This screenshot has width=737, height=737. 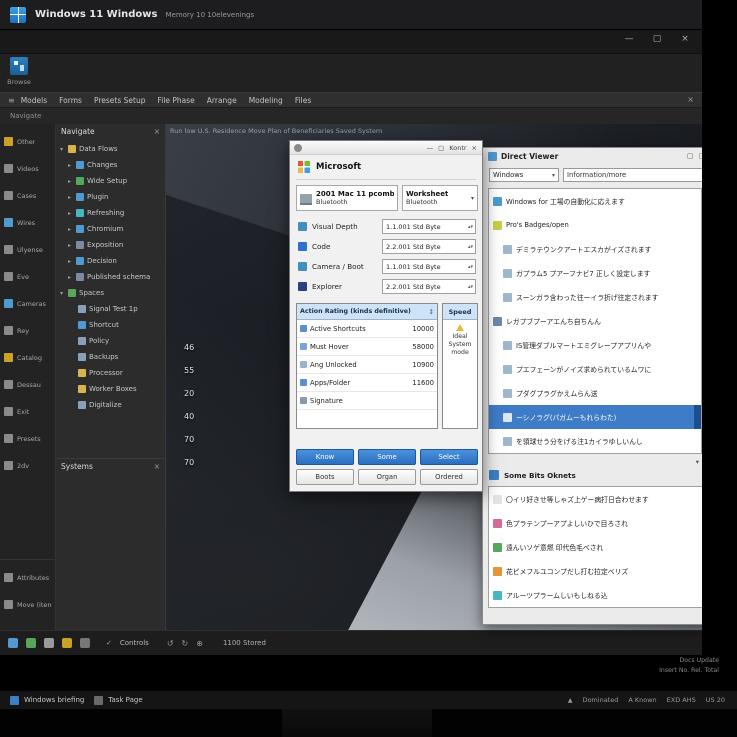 I want to click on tree-item: Backups, so click(x=110, y=357).